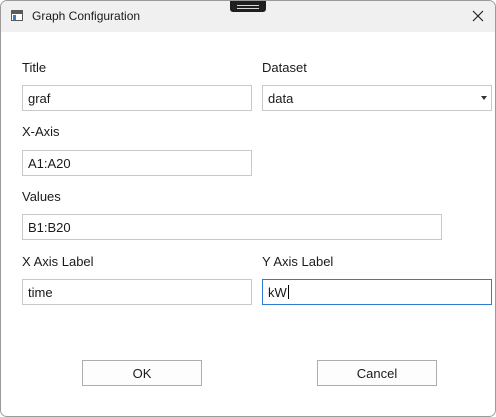 The image size is (496, 417). What do you see at coordinates (377, 98) in the screenshot?
I see `dataset-select: data` at bounding box center [377, 98].